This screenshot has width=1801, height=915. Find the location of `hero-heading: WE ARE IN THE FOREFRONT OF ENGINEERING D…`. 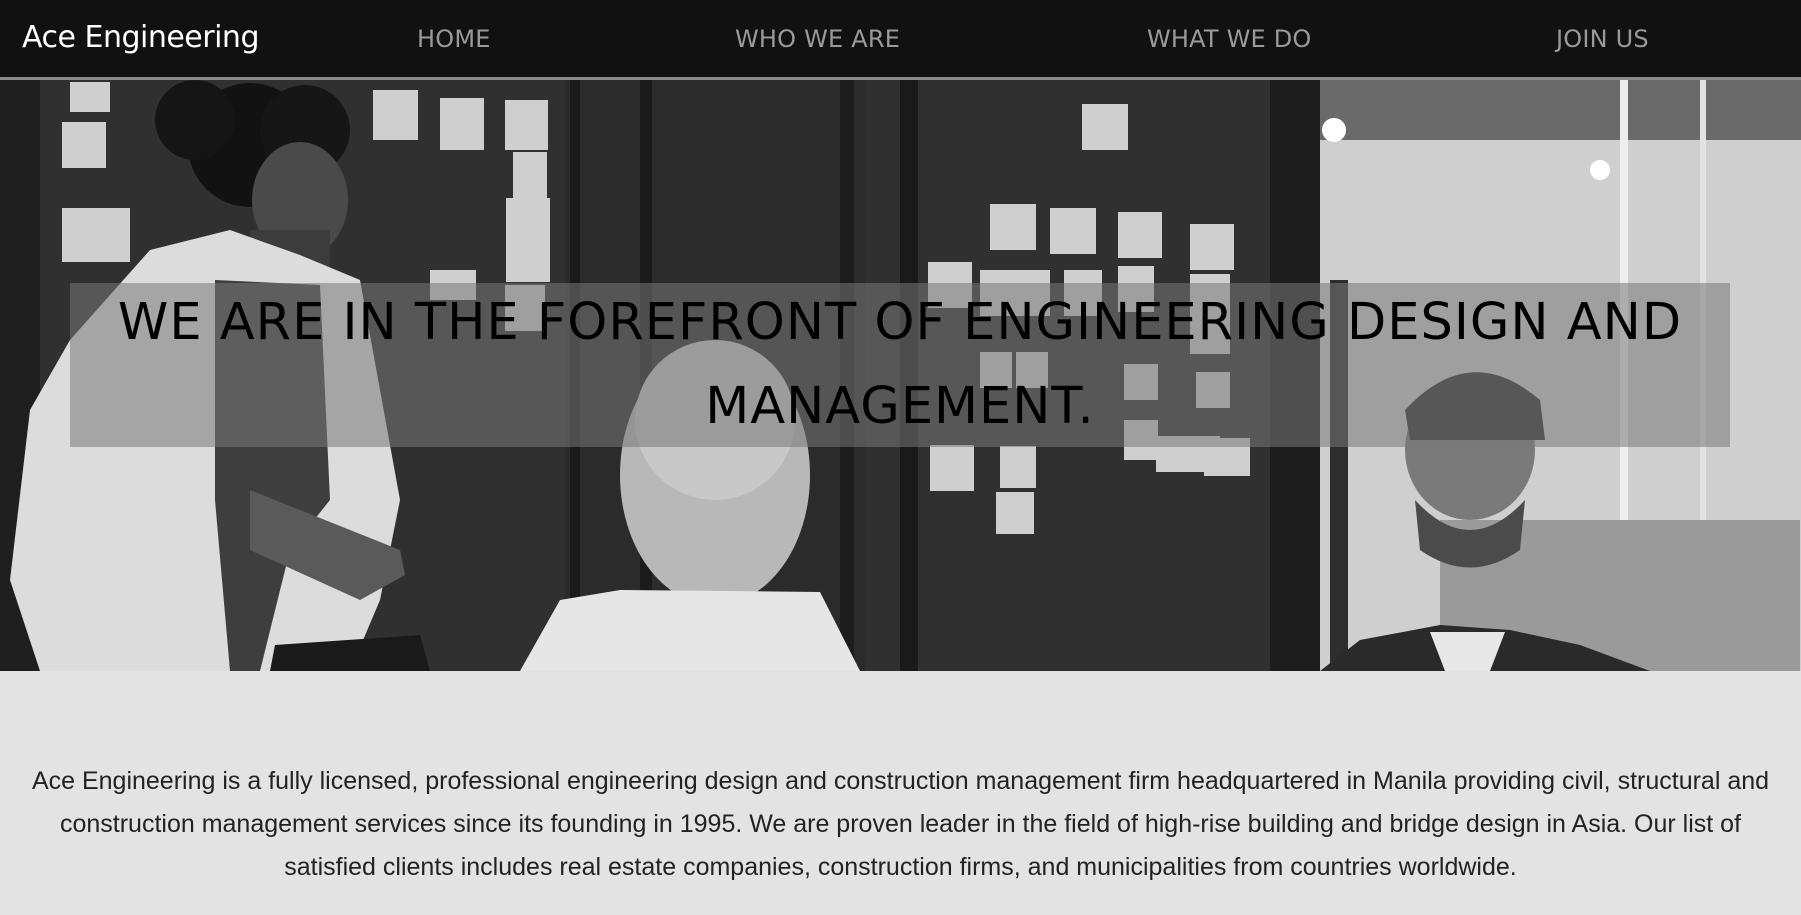

hero-heading: WE ARE IN THE FOREFRONT OF ENGINEERING D… is located at coordinates (900, 364).